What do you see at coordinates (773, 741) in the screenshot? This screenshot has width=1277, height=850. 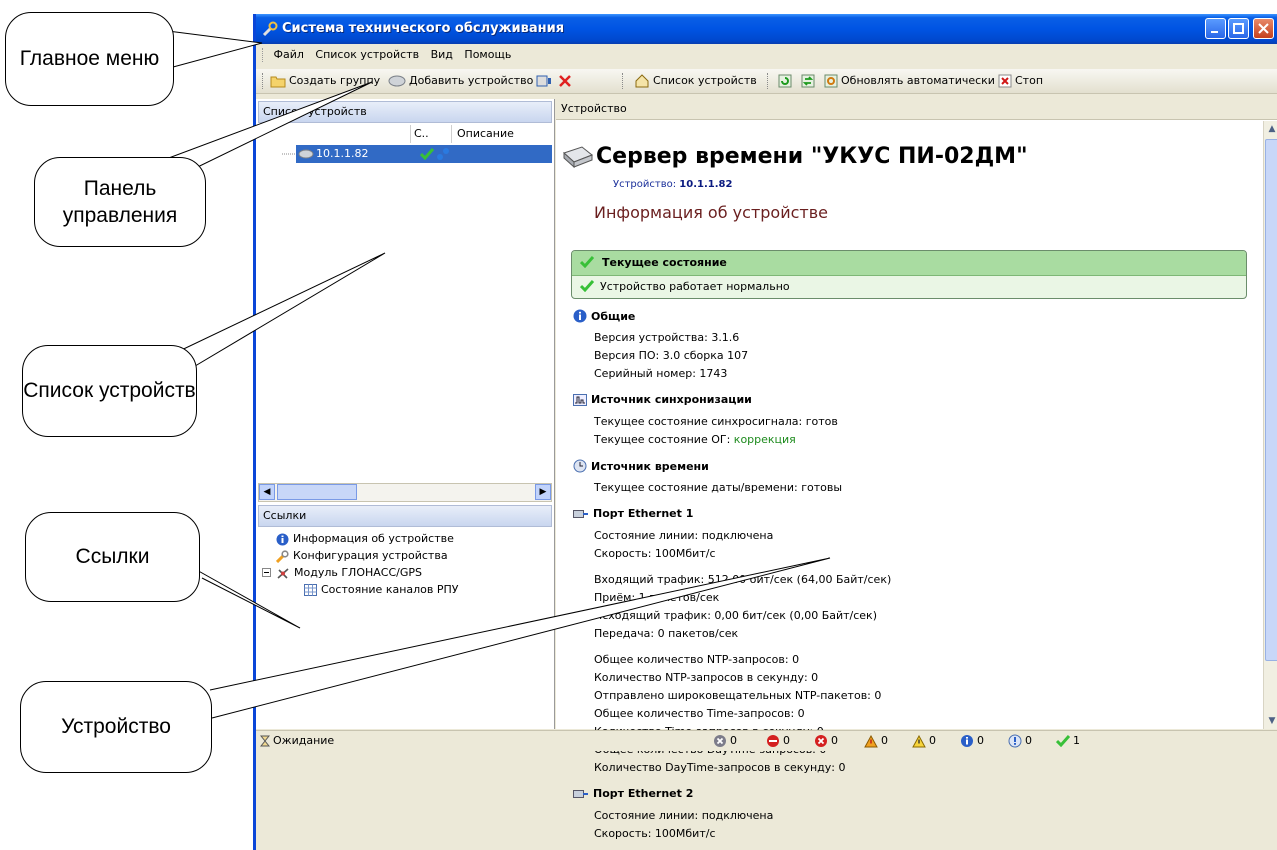 I see `blocked-icon` at bounding box center [773, 741].